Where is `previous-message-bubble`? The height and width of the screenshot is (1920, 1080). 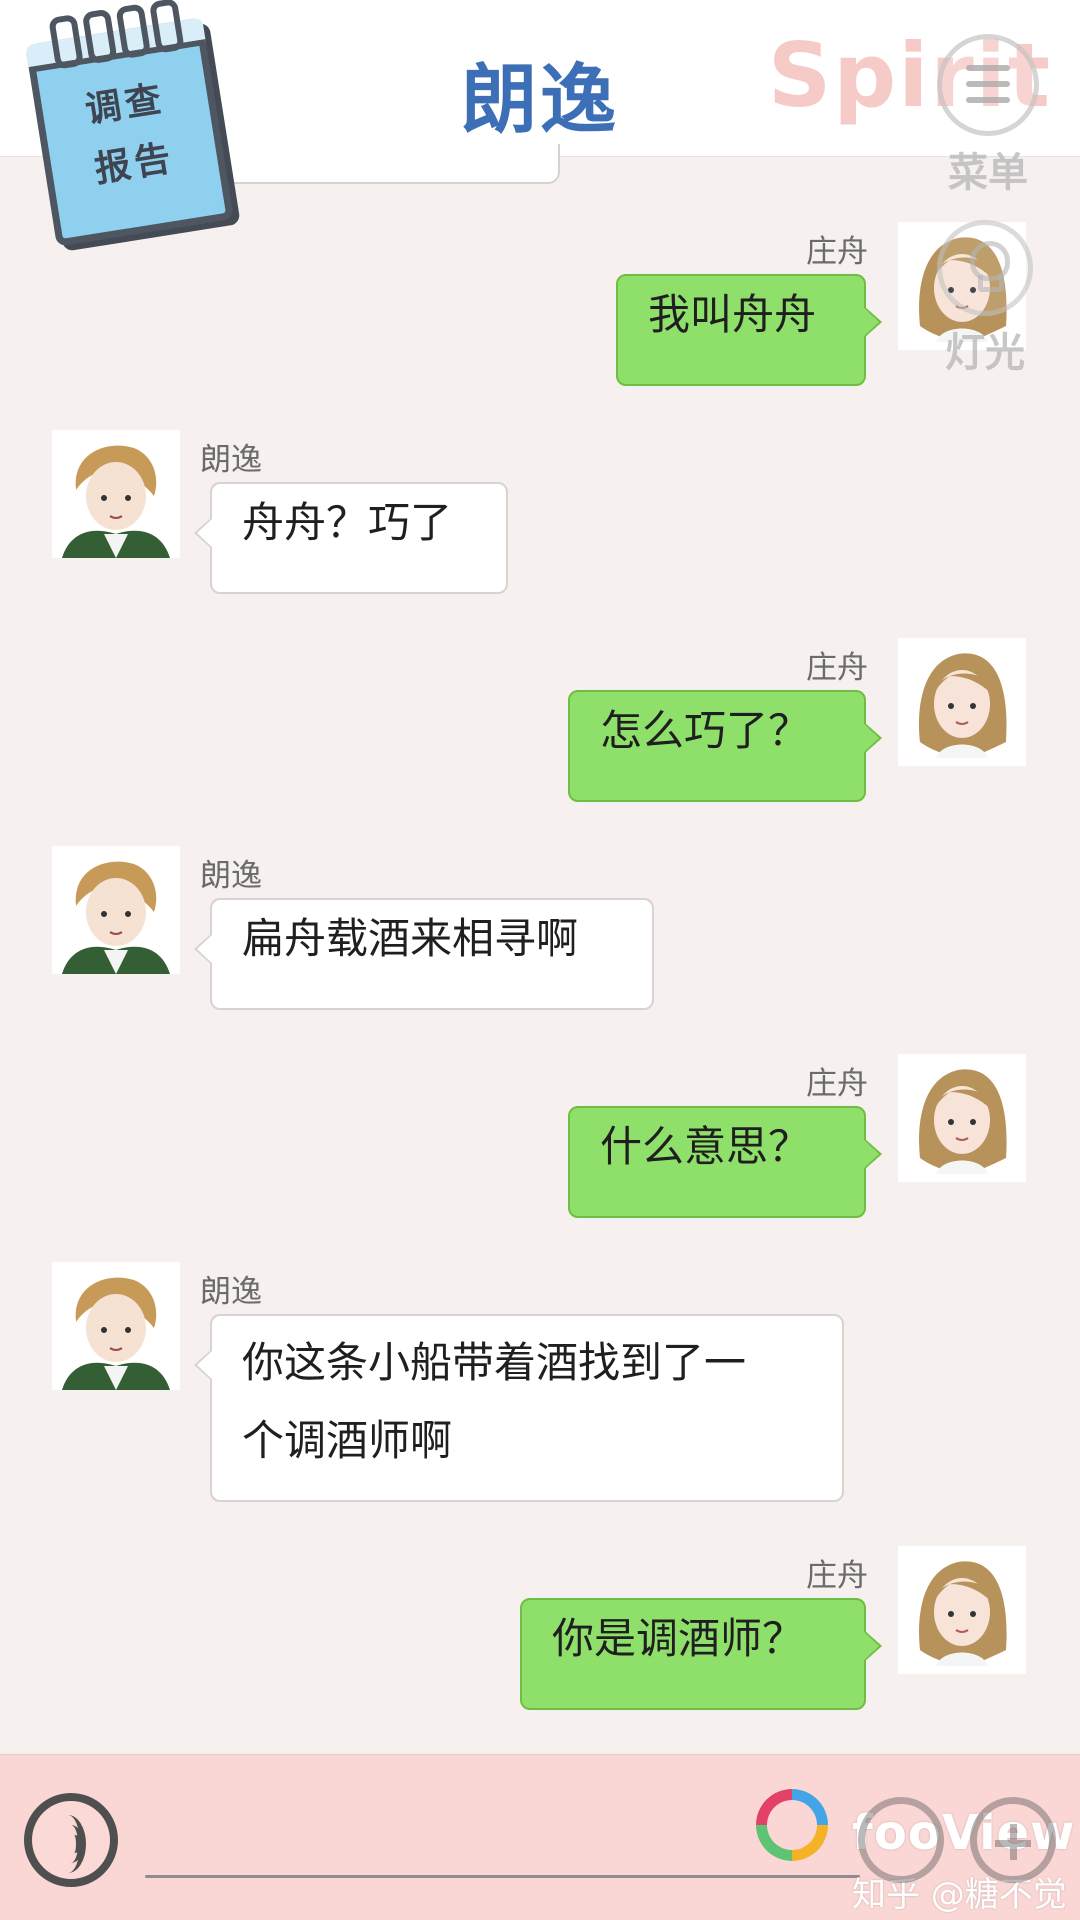
previous-message-bubble is located at coordinates (385, 164).